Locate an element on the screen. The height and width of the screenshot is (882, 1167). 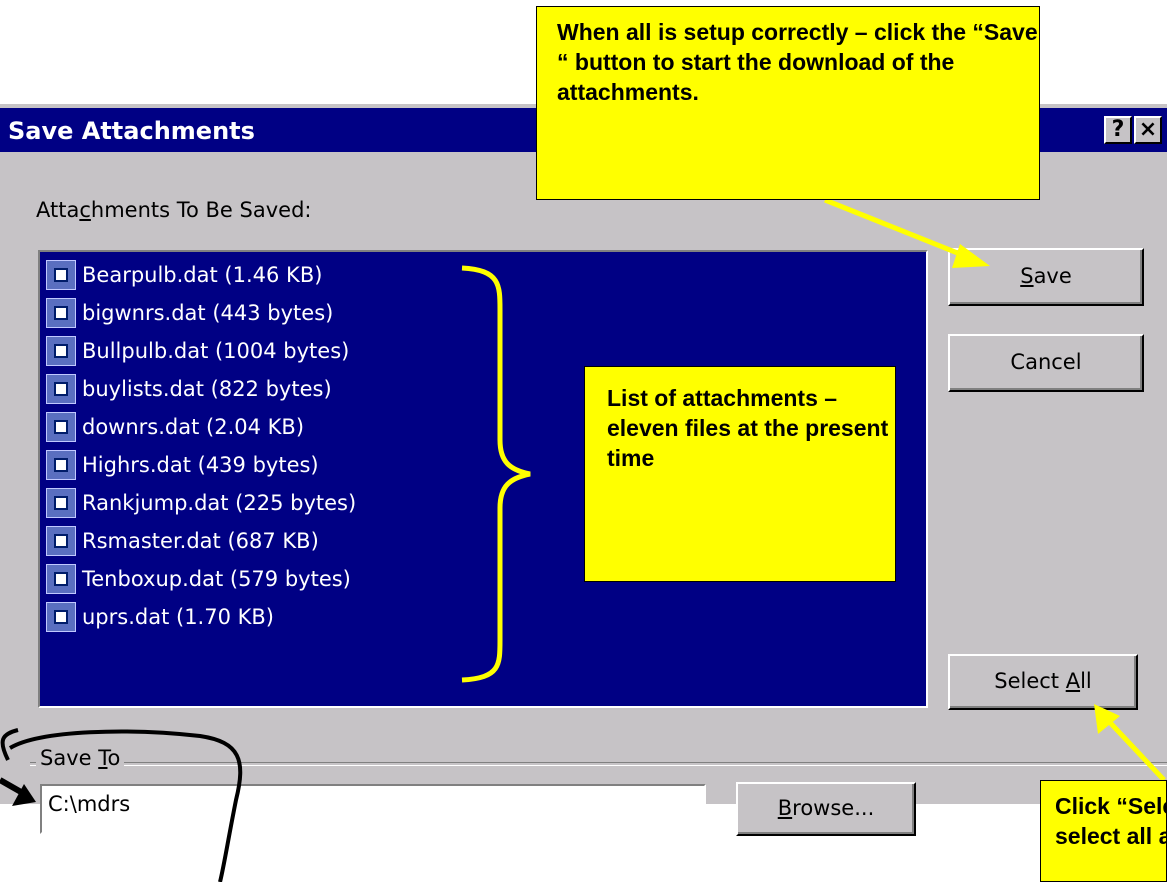
attachment-filename: Tenboxup.dat (579 bytes) is located at coordinates (216, 579).